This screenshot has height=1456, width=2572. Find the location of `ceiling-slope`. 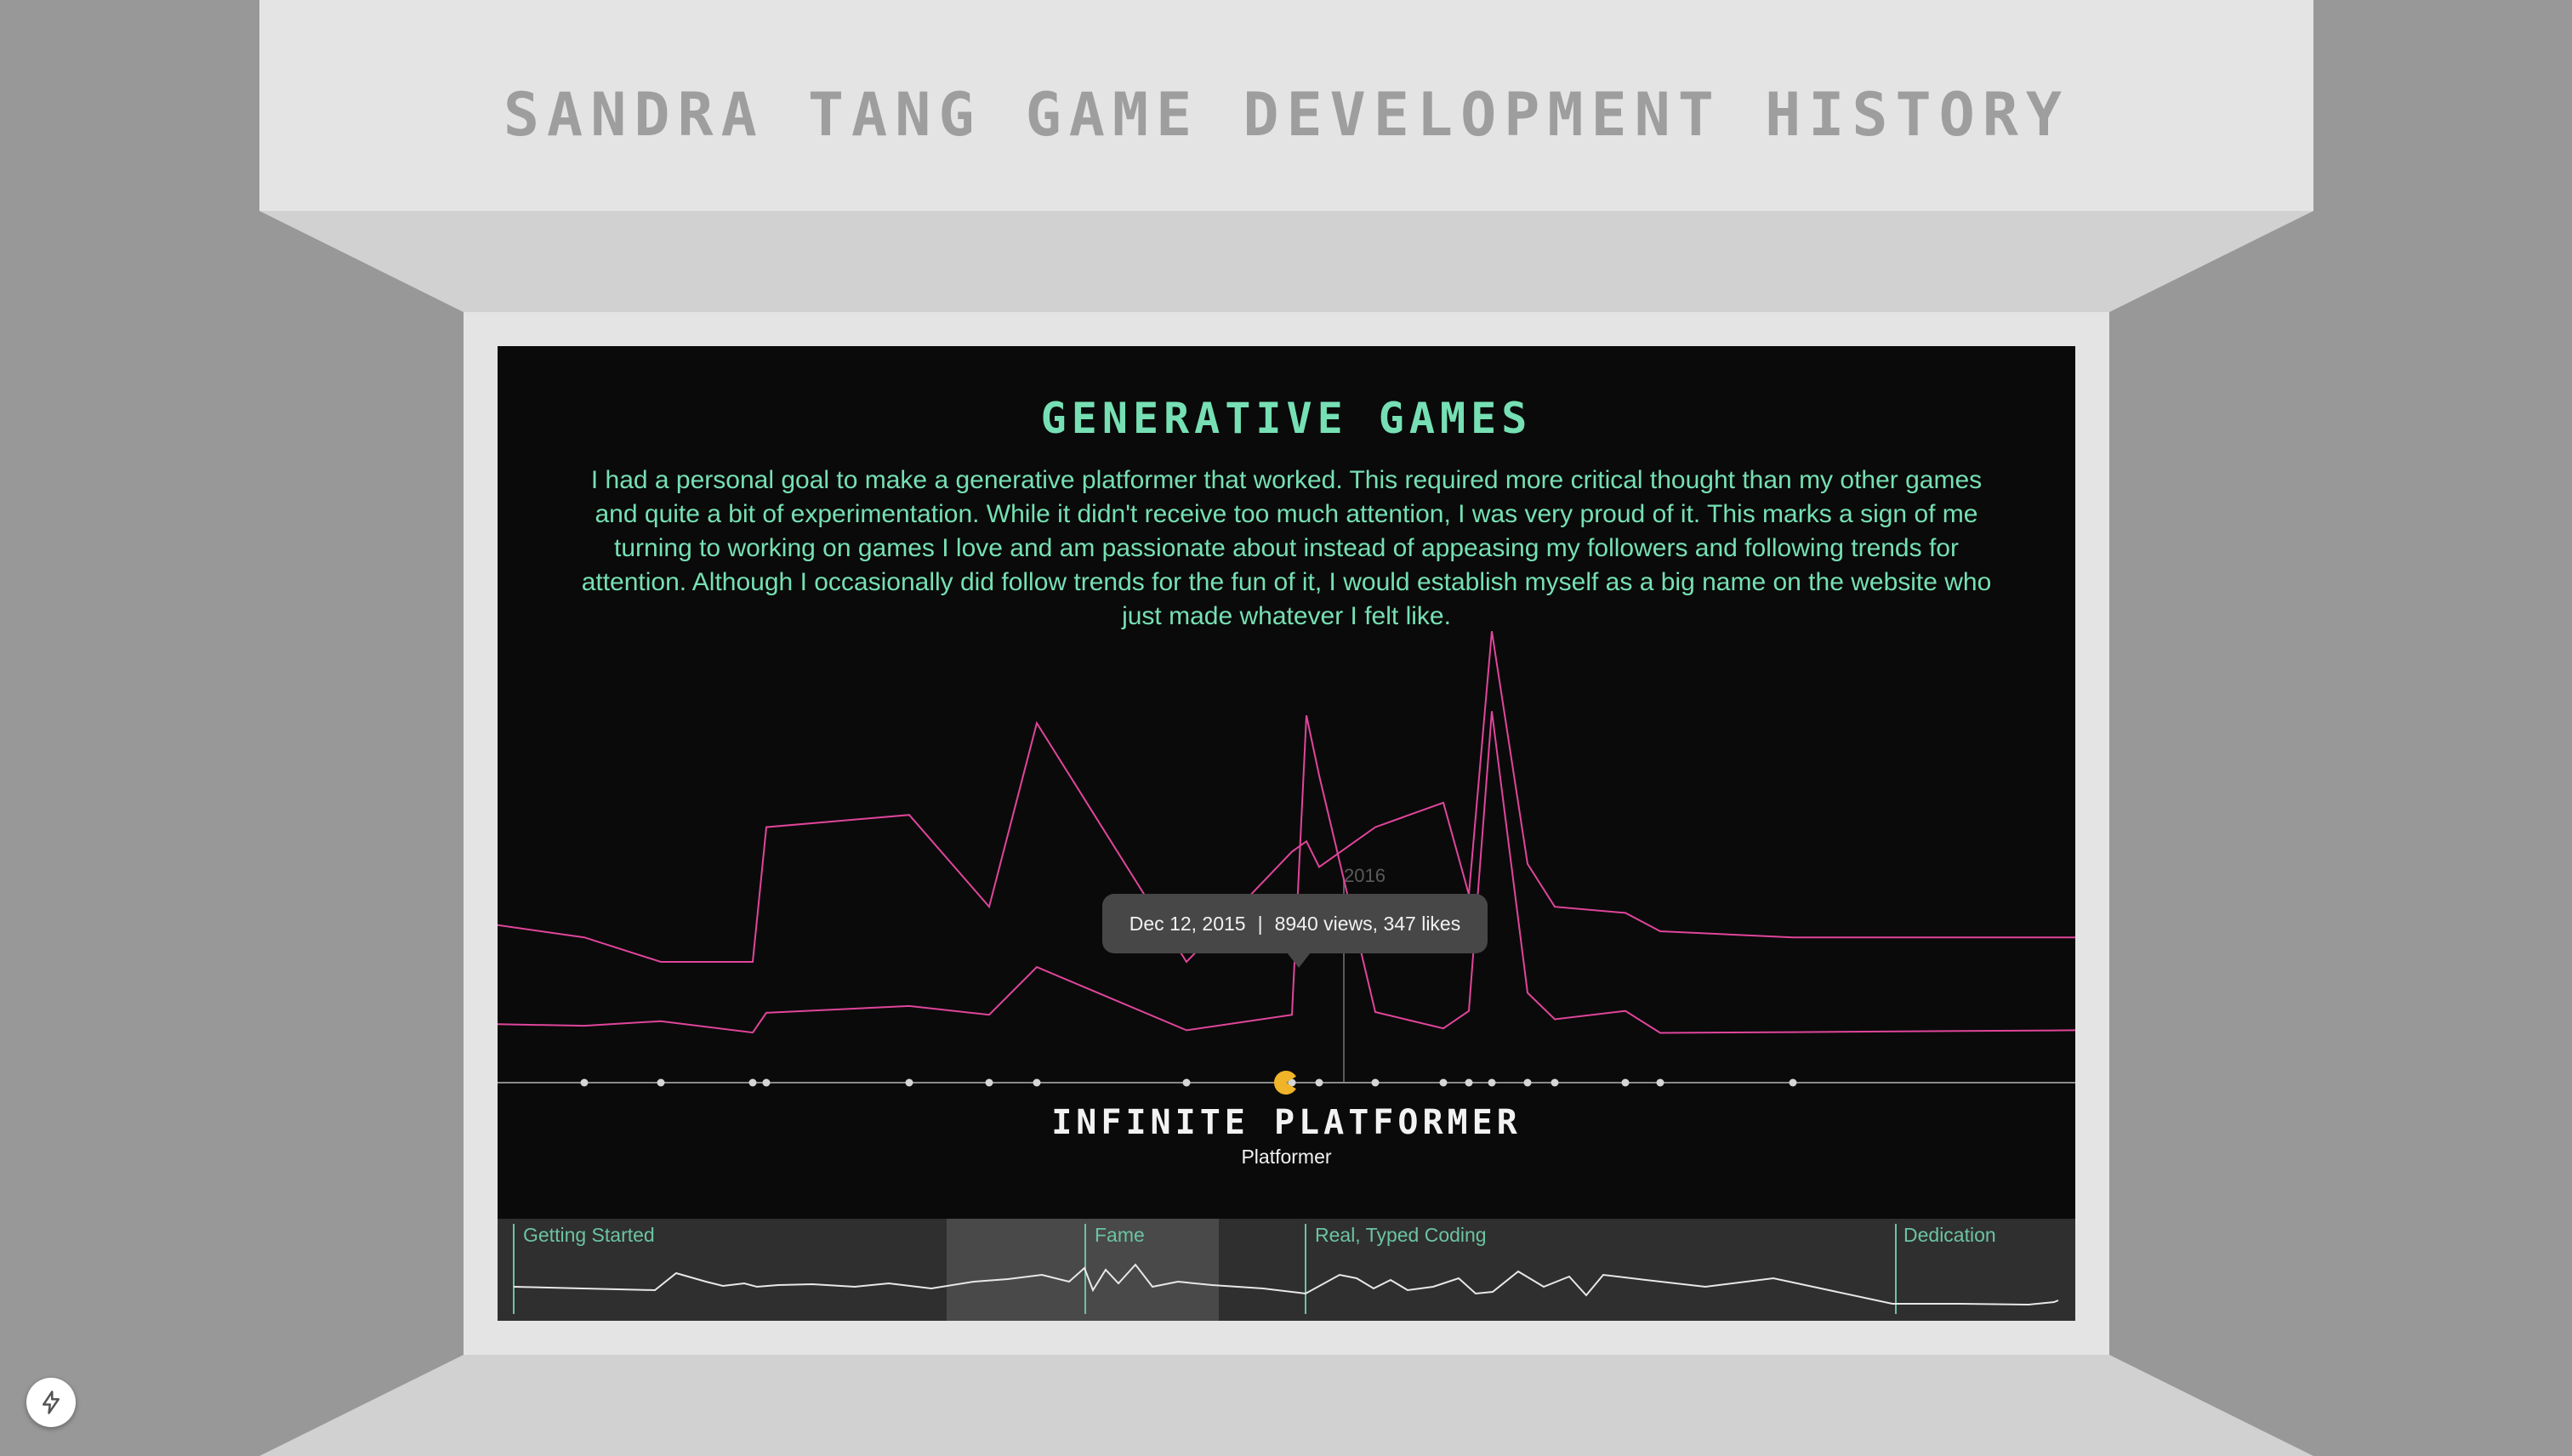

ceiling-slope is located at coordinates (1286, 261).